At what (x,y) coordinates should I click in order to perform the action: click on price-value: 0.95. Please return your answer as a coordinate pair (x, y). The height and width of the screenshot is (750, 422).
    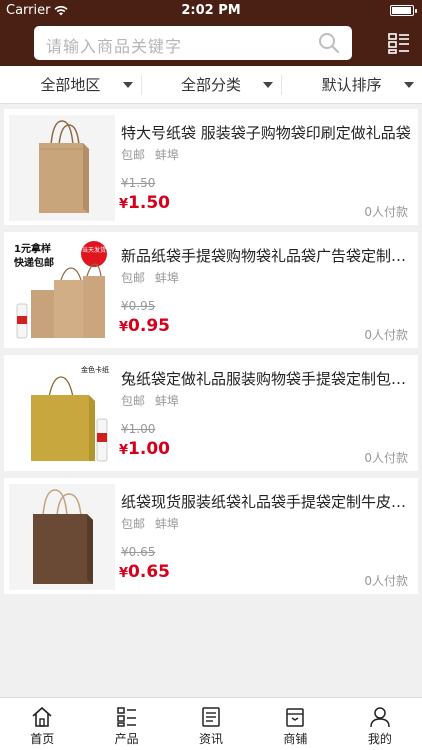
    Looking at the image, I should click on (149, 326).